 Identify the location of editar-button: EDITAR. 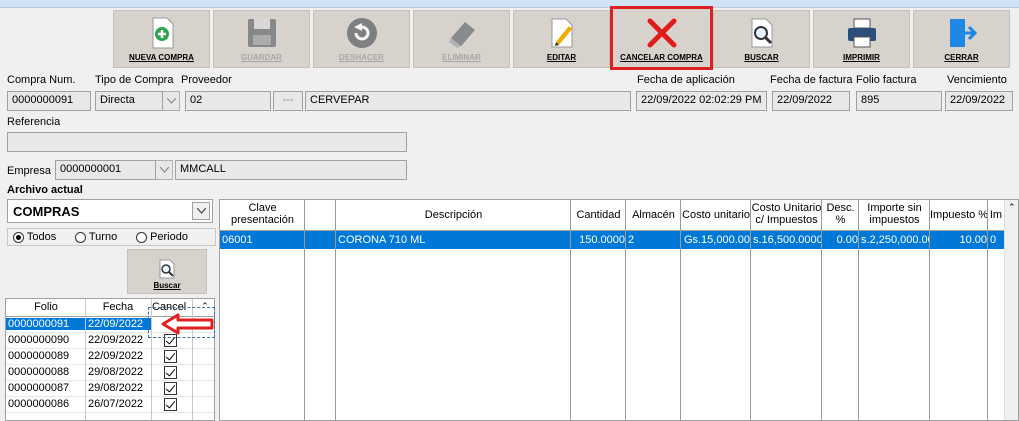
(561, 39).